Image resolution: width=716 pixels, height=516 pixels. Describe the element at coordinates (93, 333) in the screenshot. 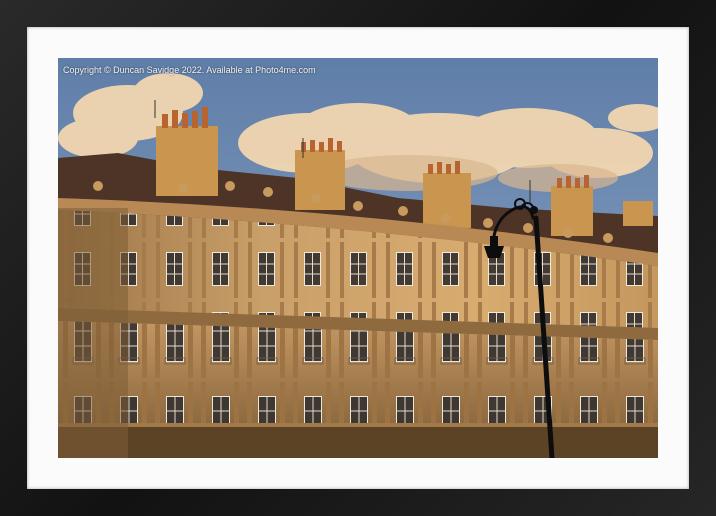

I see `left-corner` at that location.